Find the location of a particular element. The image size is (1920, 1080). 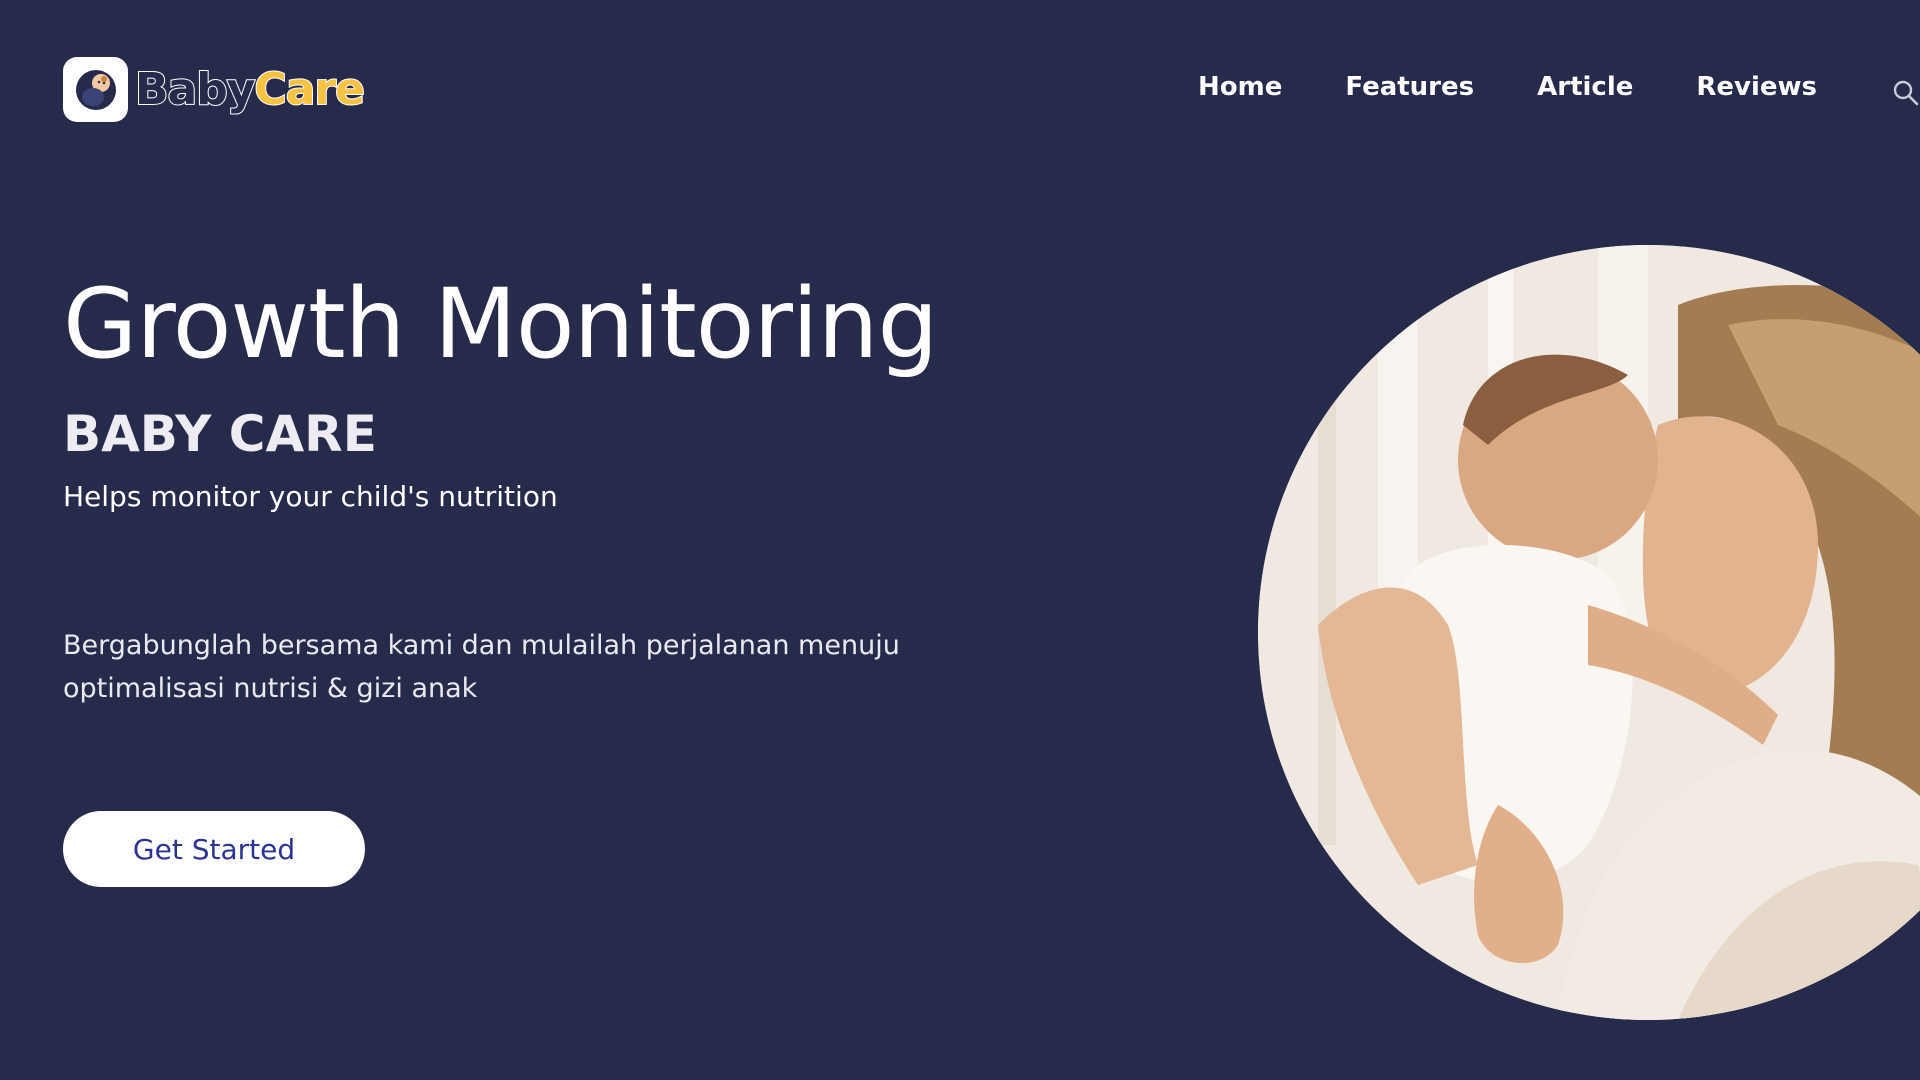

brand-name-part1: Baby is located at coordinates (195, 89).